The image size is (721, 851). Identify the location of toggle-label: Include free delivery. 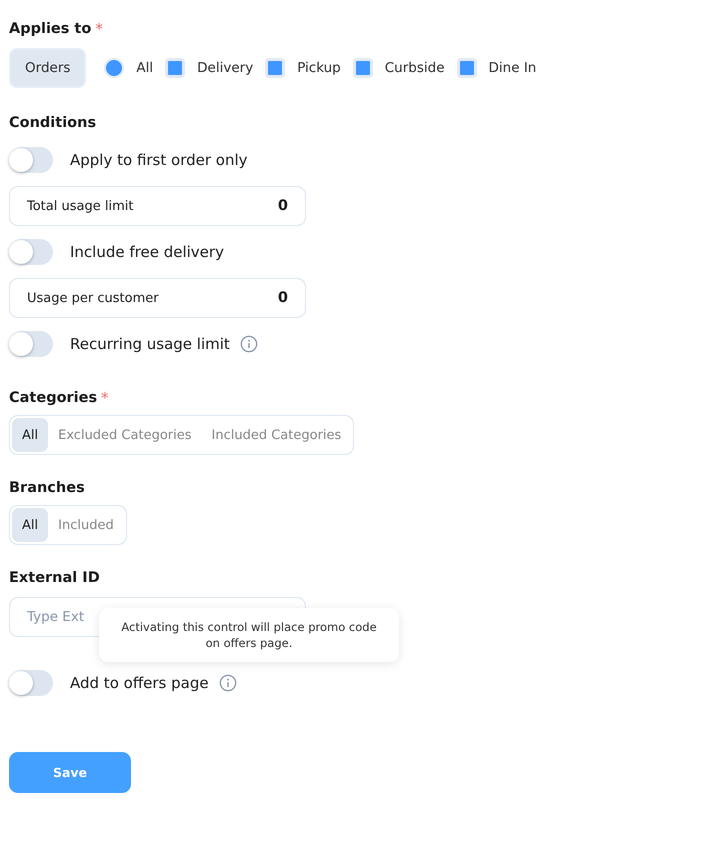
(147, 252).